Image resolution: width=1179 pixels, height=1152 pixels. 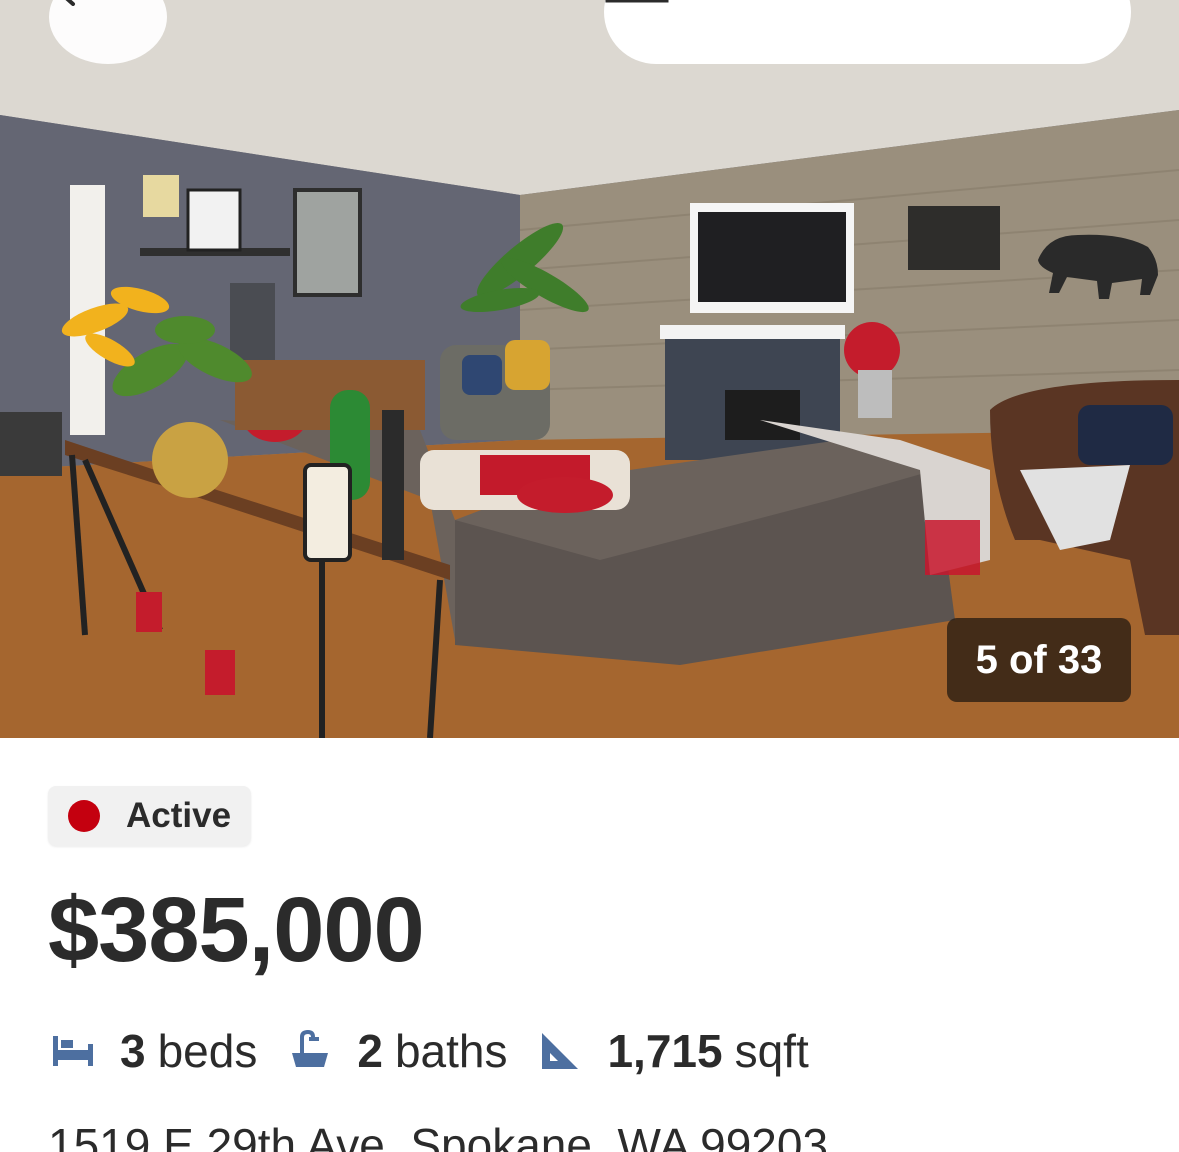 What do you see at coordinates (84, 816) in the screenshot?
I see `status-dot` at bounding box center [84, 816].